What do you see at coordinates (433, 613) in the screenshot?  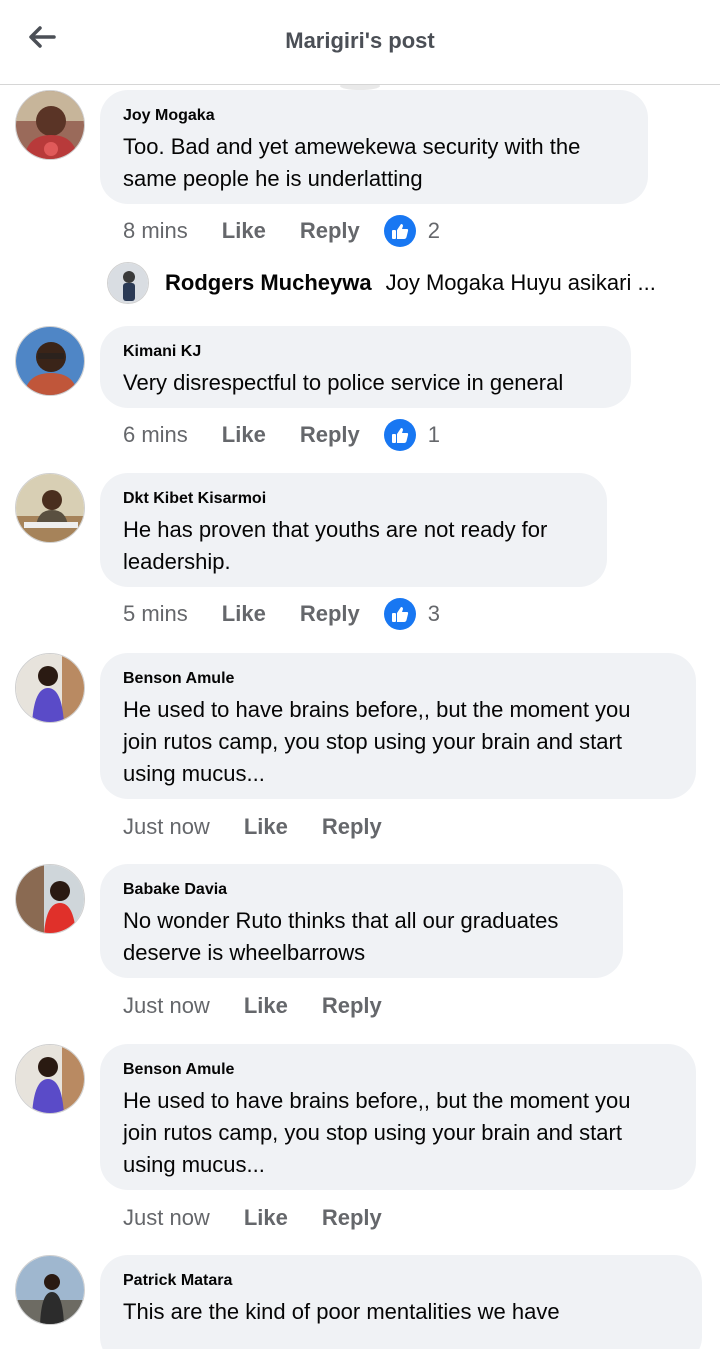 I see `reaction-count: 3` at bounding box center [433, 613].